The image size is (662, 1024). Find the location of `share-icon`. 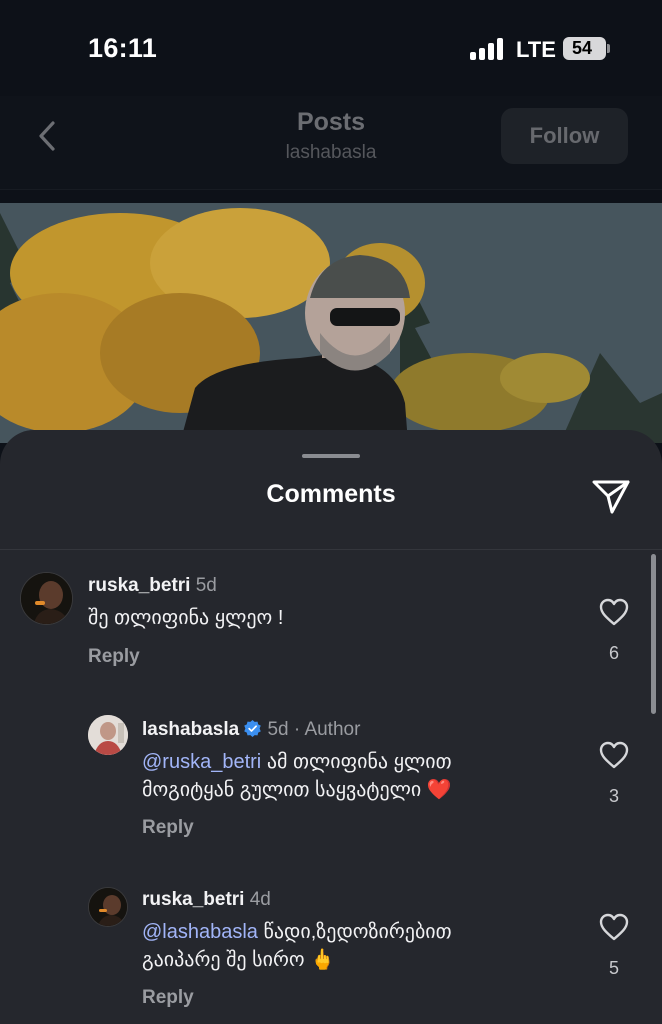

share-icon is located at coordinates (611, 495).